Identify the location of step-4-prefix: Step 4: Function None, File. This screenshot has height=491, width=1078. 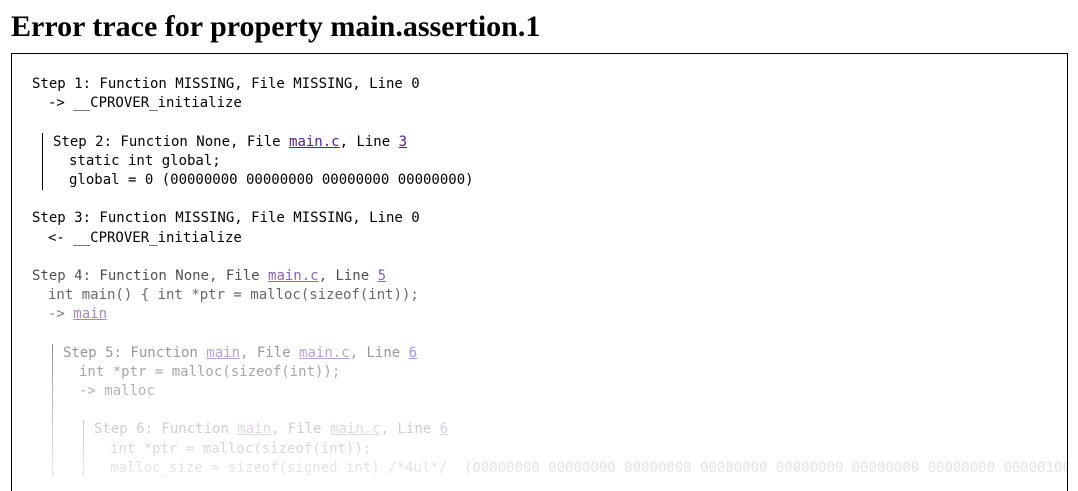
(150, 275).